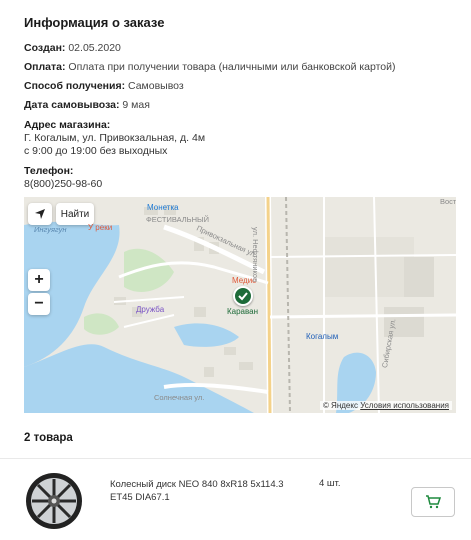  What do you see at coordinates (94, 48) in the screenshot?
I see `created-value: 02.05.2020` at bounding box center [94, 48].